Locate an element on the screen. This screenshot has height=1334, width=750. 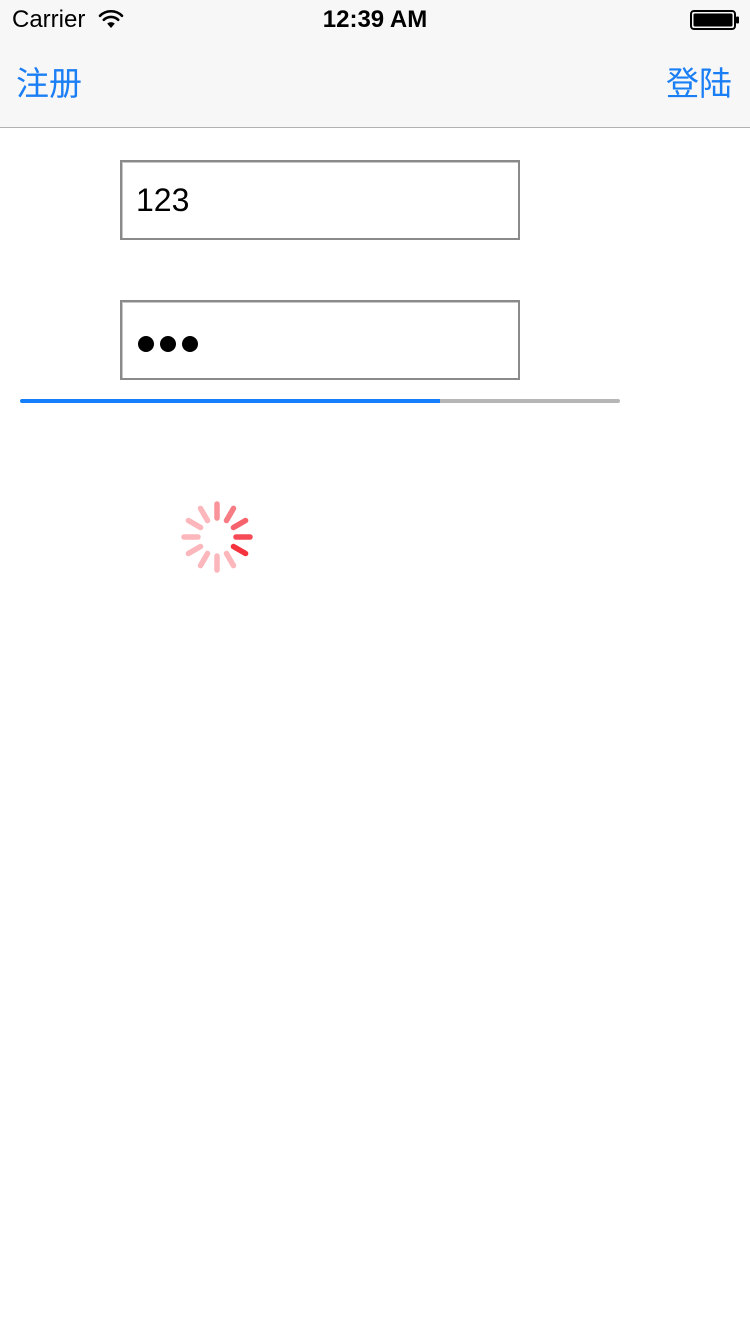
username-field is located at coordinates (320, 200).